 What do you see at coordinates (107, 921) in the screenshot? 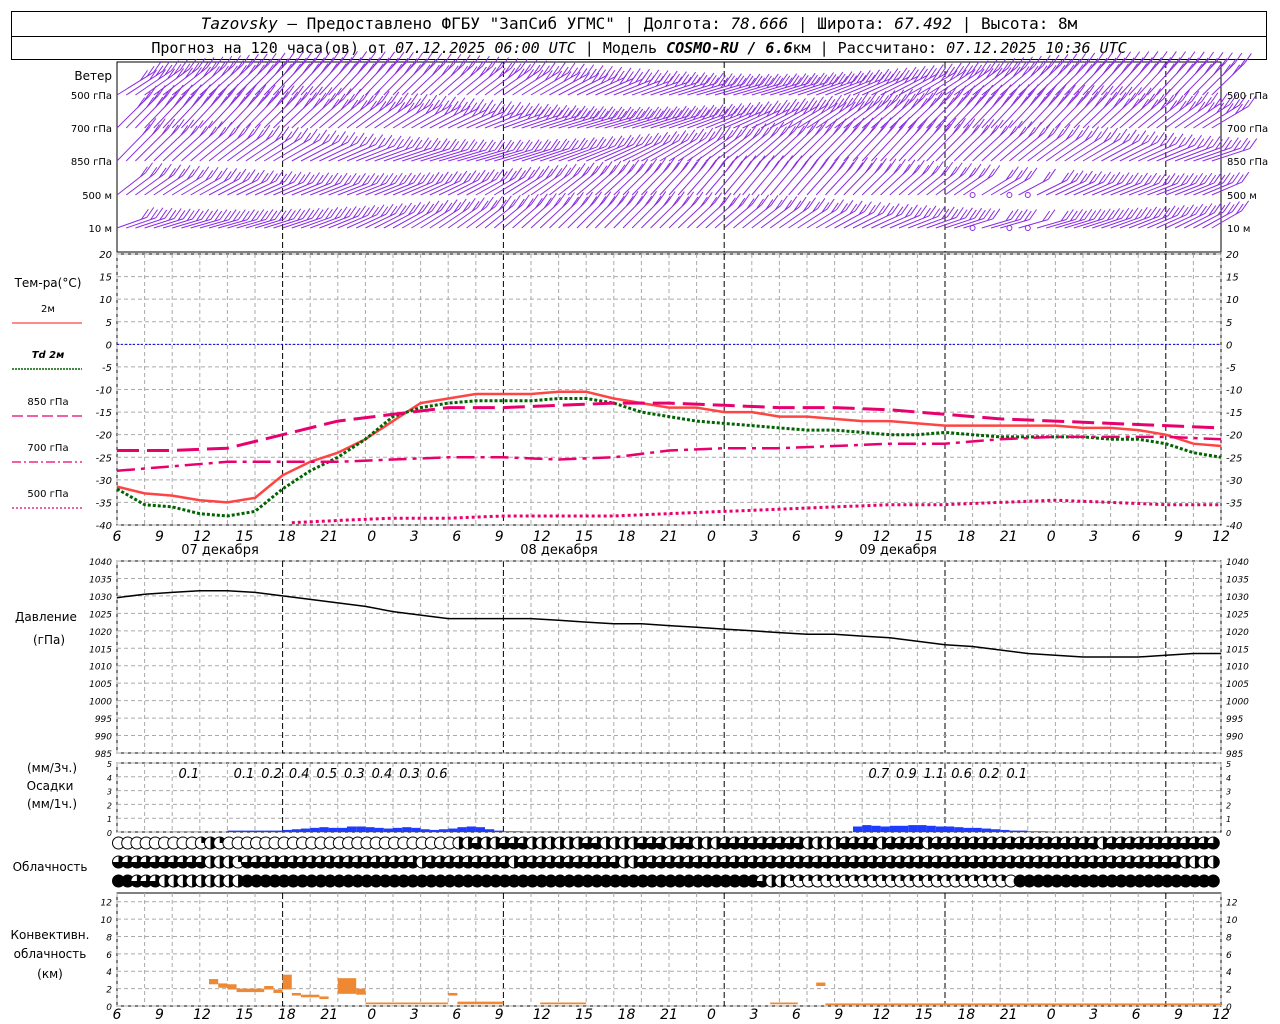
I see `conv-tick-label: 10` at bounding box center [107, 921].